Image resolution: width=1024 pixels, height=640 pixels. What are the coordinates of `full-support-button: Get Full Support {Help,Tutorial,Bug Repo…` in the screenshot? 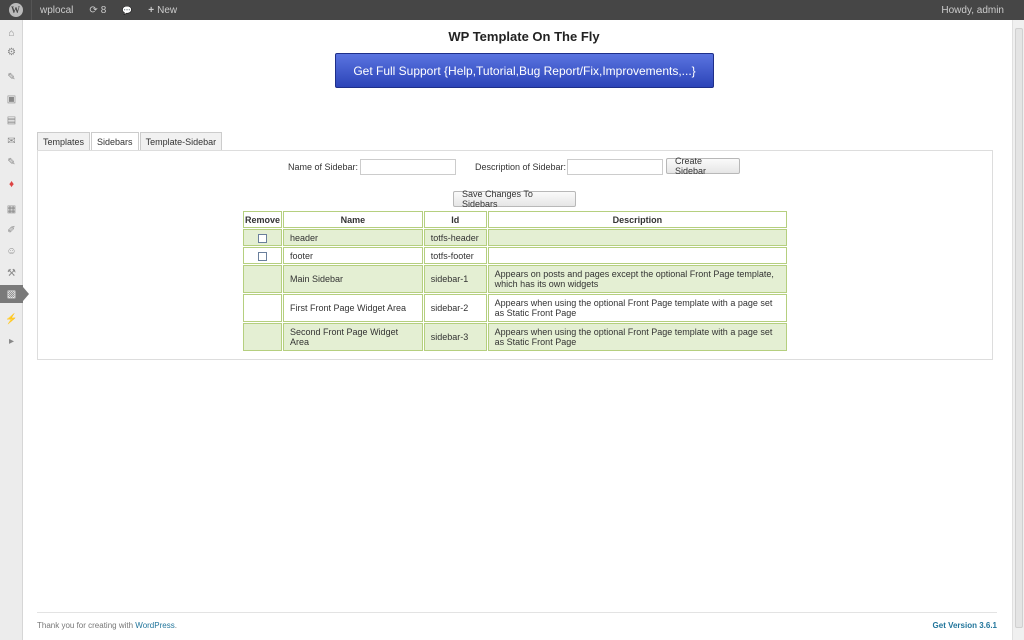 It's located at (524, 70).